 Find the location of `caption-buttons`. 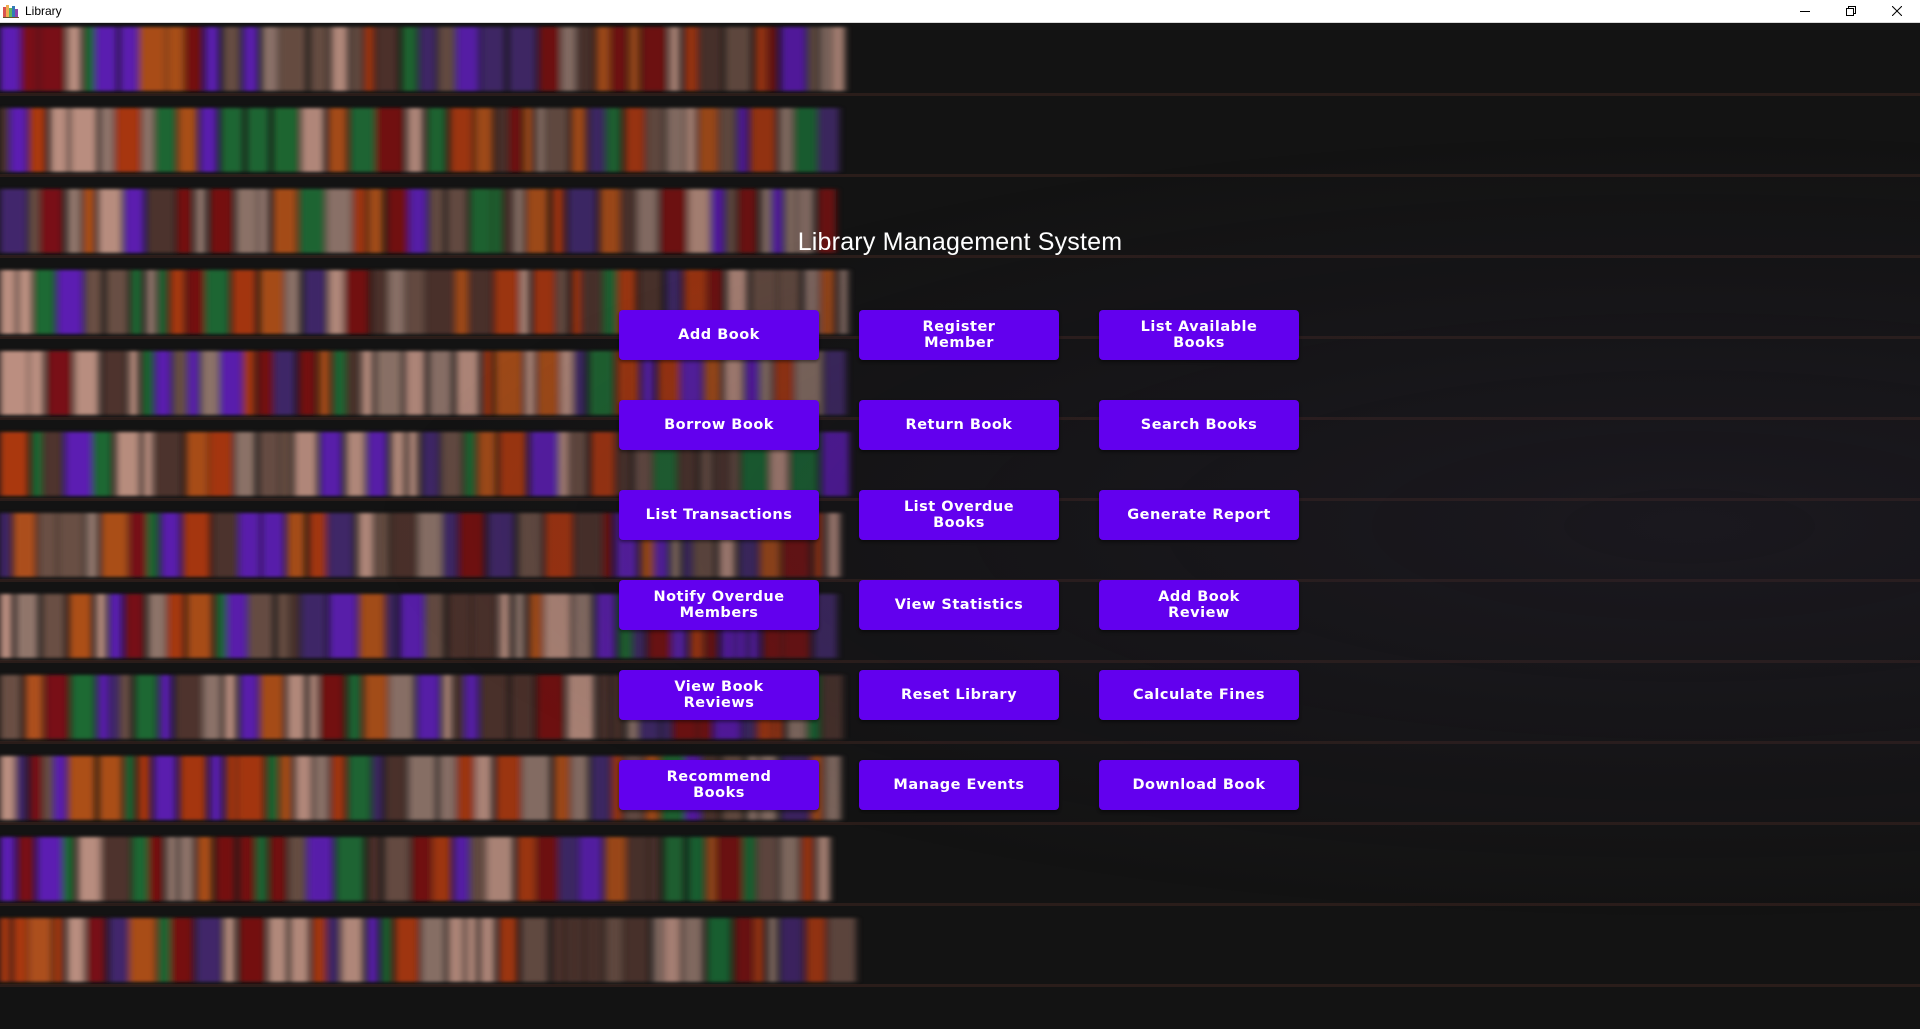

caption-buttons is located at coordinates (1851, 11).